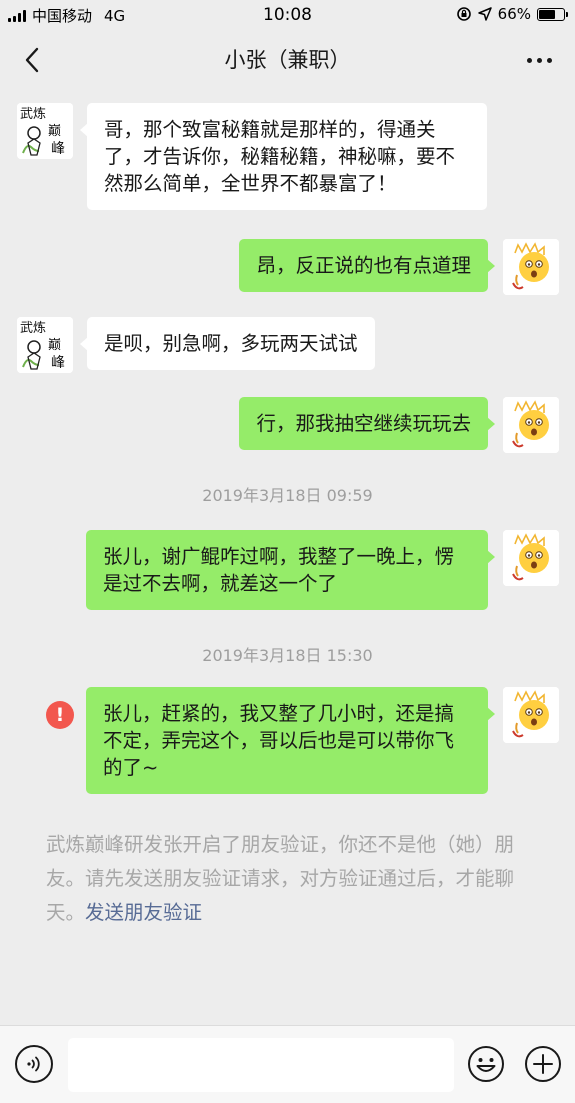 This screenshot has height=1103, width=575. I want to click on more-functions-button, so click(543, 1064).